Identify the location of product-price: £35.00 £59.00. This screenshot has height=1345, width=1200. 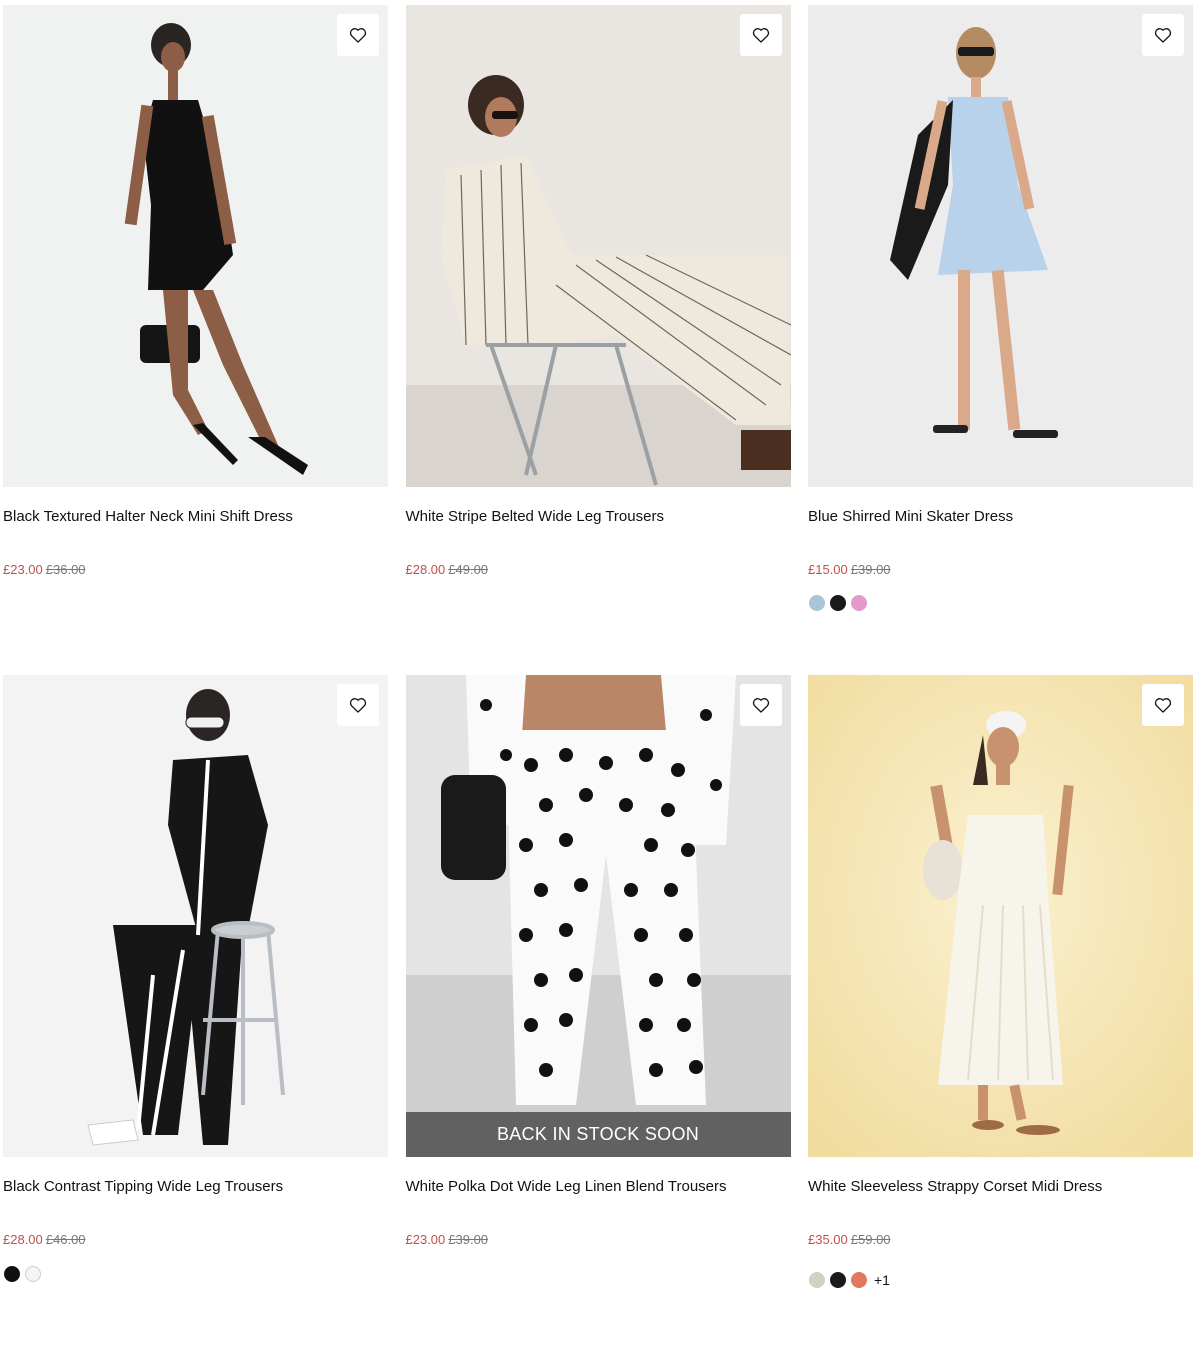
(849, 1239).